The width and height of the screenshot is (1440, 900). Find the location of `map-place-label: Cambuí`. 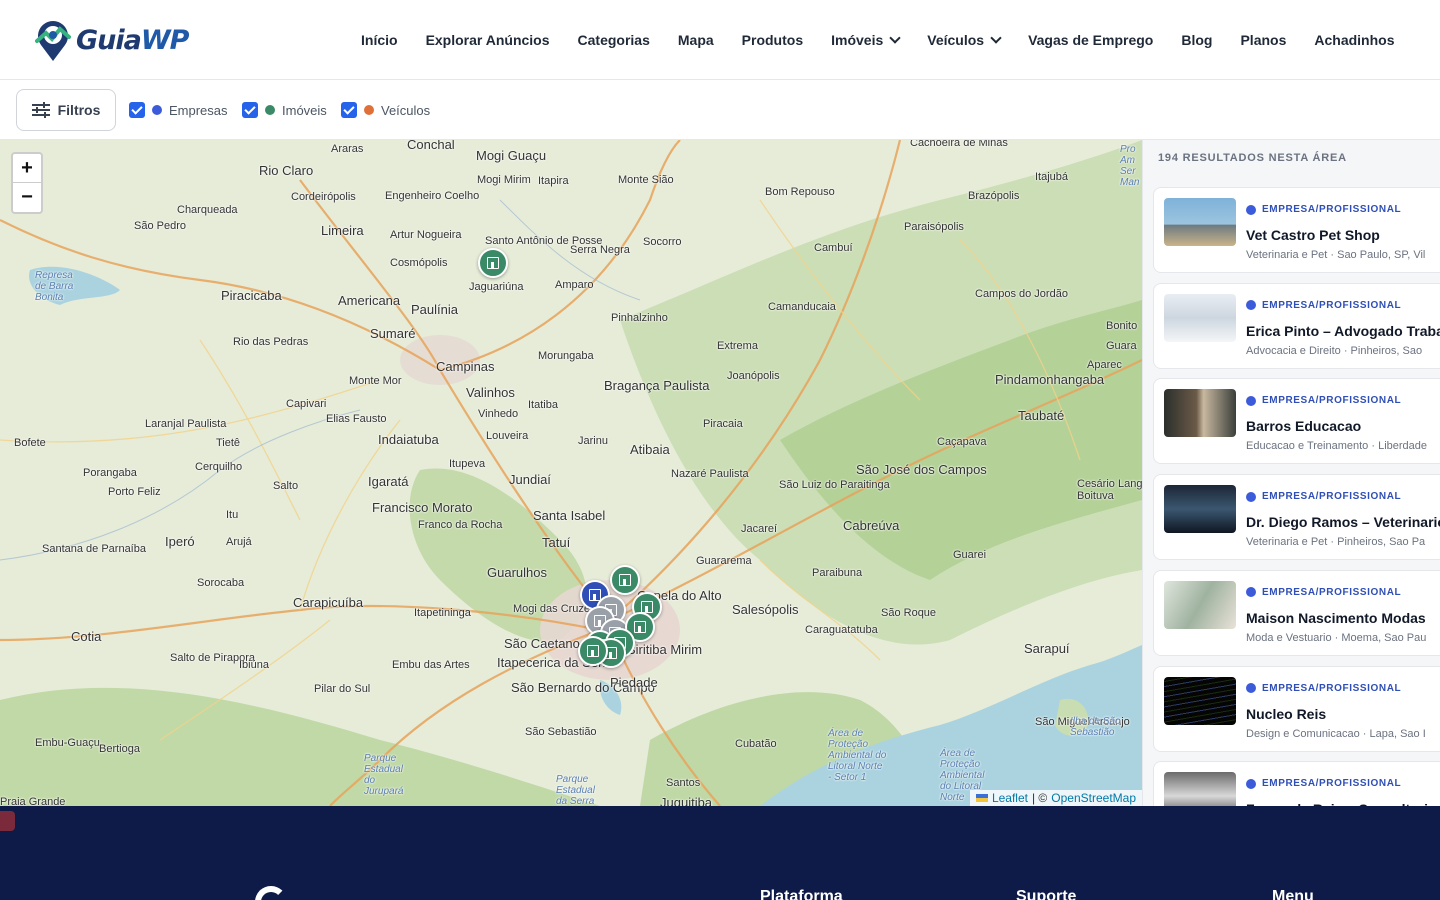

map-place-label: Cambuí is located at coordinates (833, 248).